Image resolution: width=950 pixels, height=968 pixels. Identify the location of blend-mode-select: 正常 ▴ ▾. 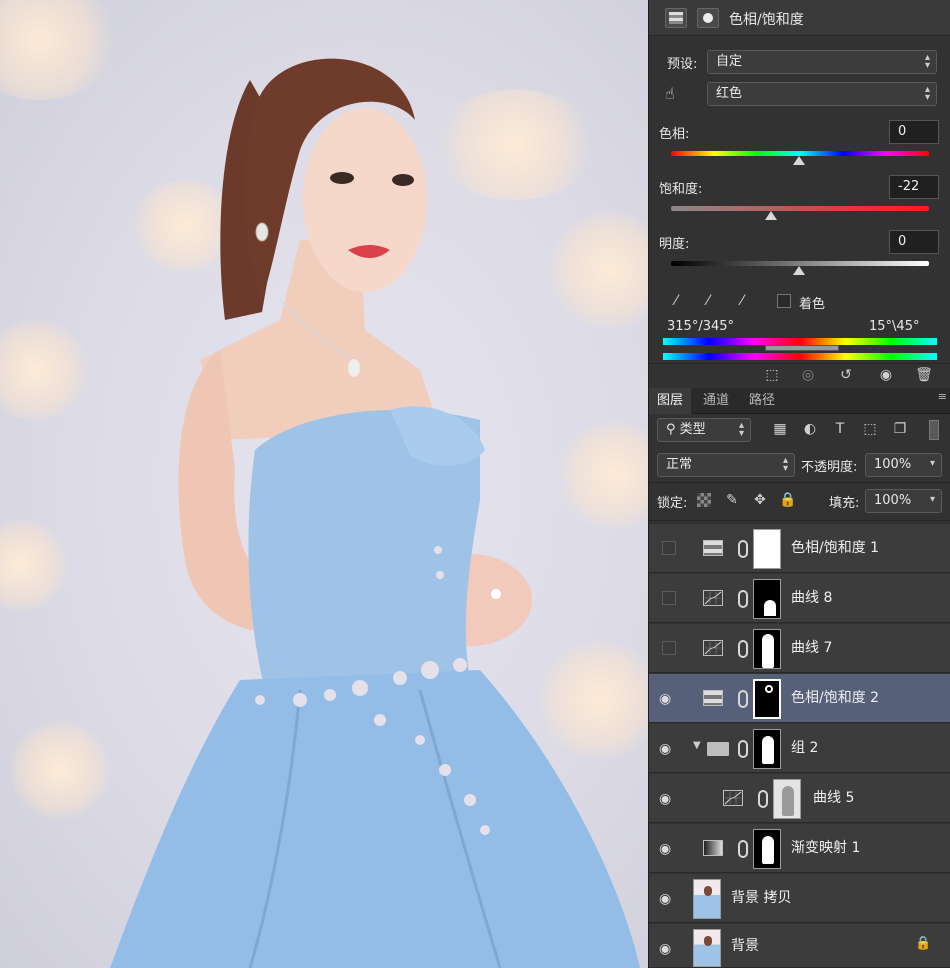
(726, 465).